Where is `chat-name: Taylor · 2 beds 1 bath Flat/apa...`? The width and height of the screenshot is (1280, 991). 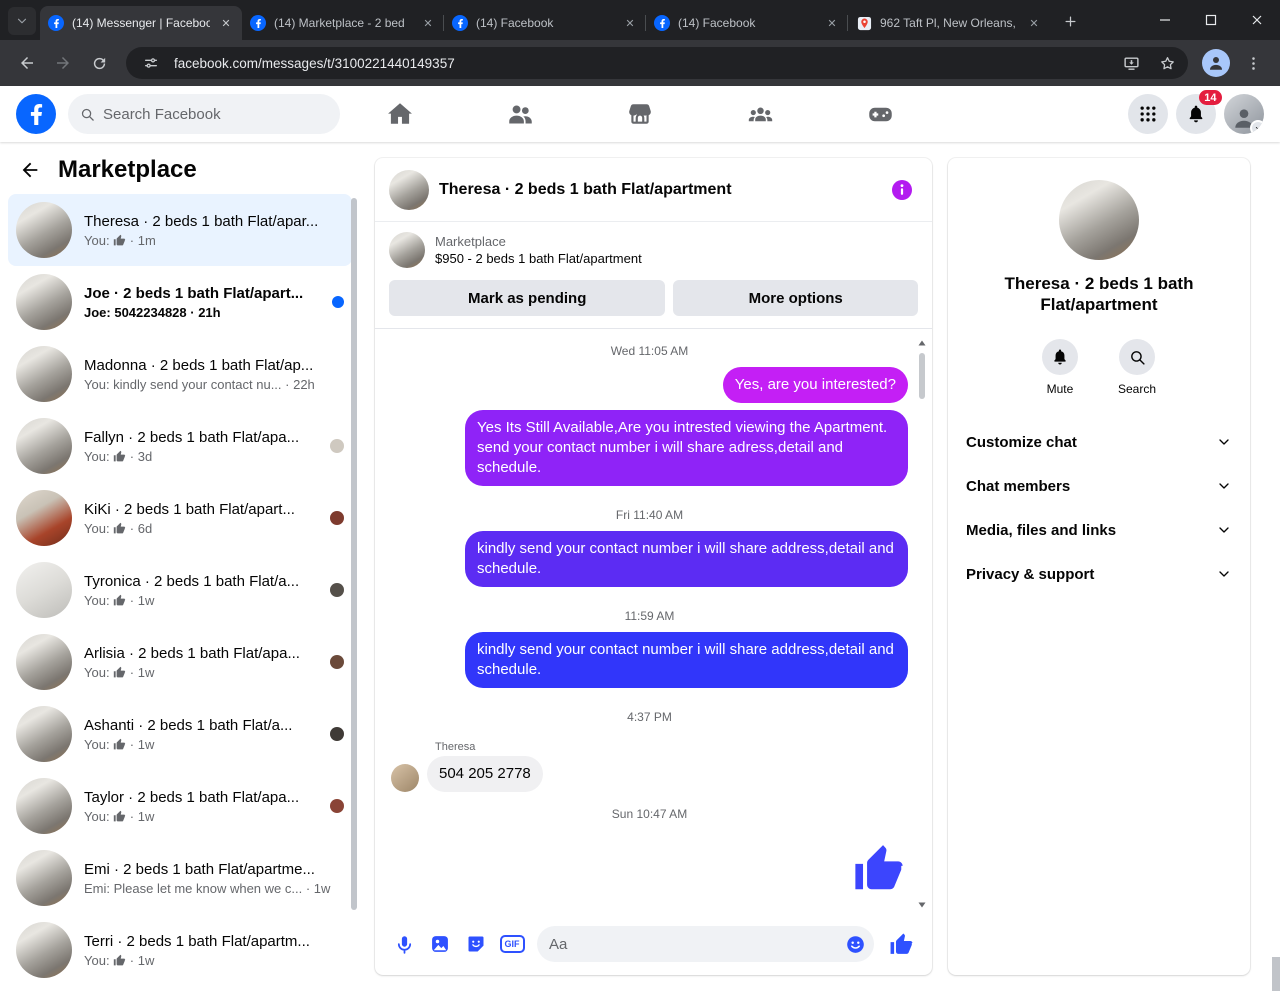 chat-name: Taylor · 2 beds 1 bath Flat/apa... is located at coordinates (192, 797).